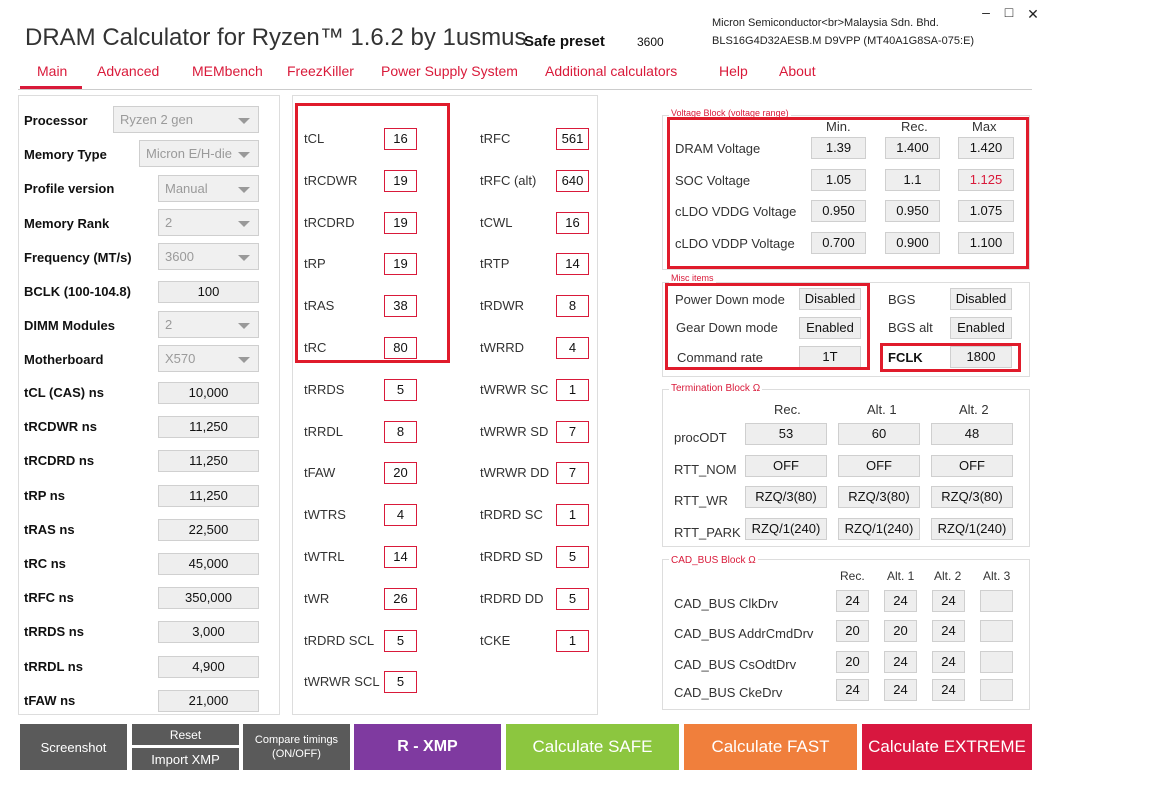  I want to click on tab-power-supply: Power Supply System, so click(449, 71).